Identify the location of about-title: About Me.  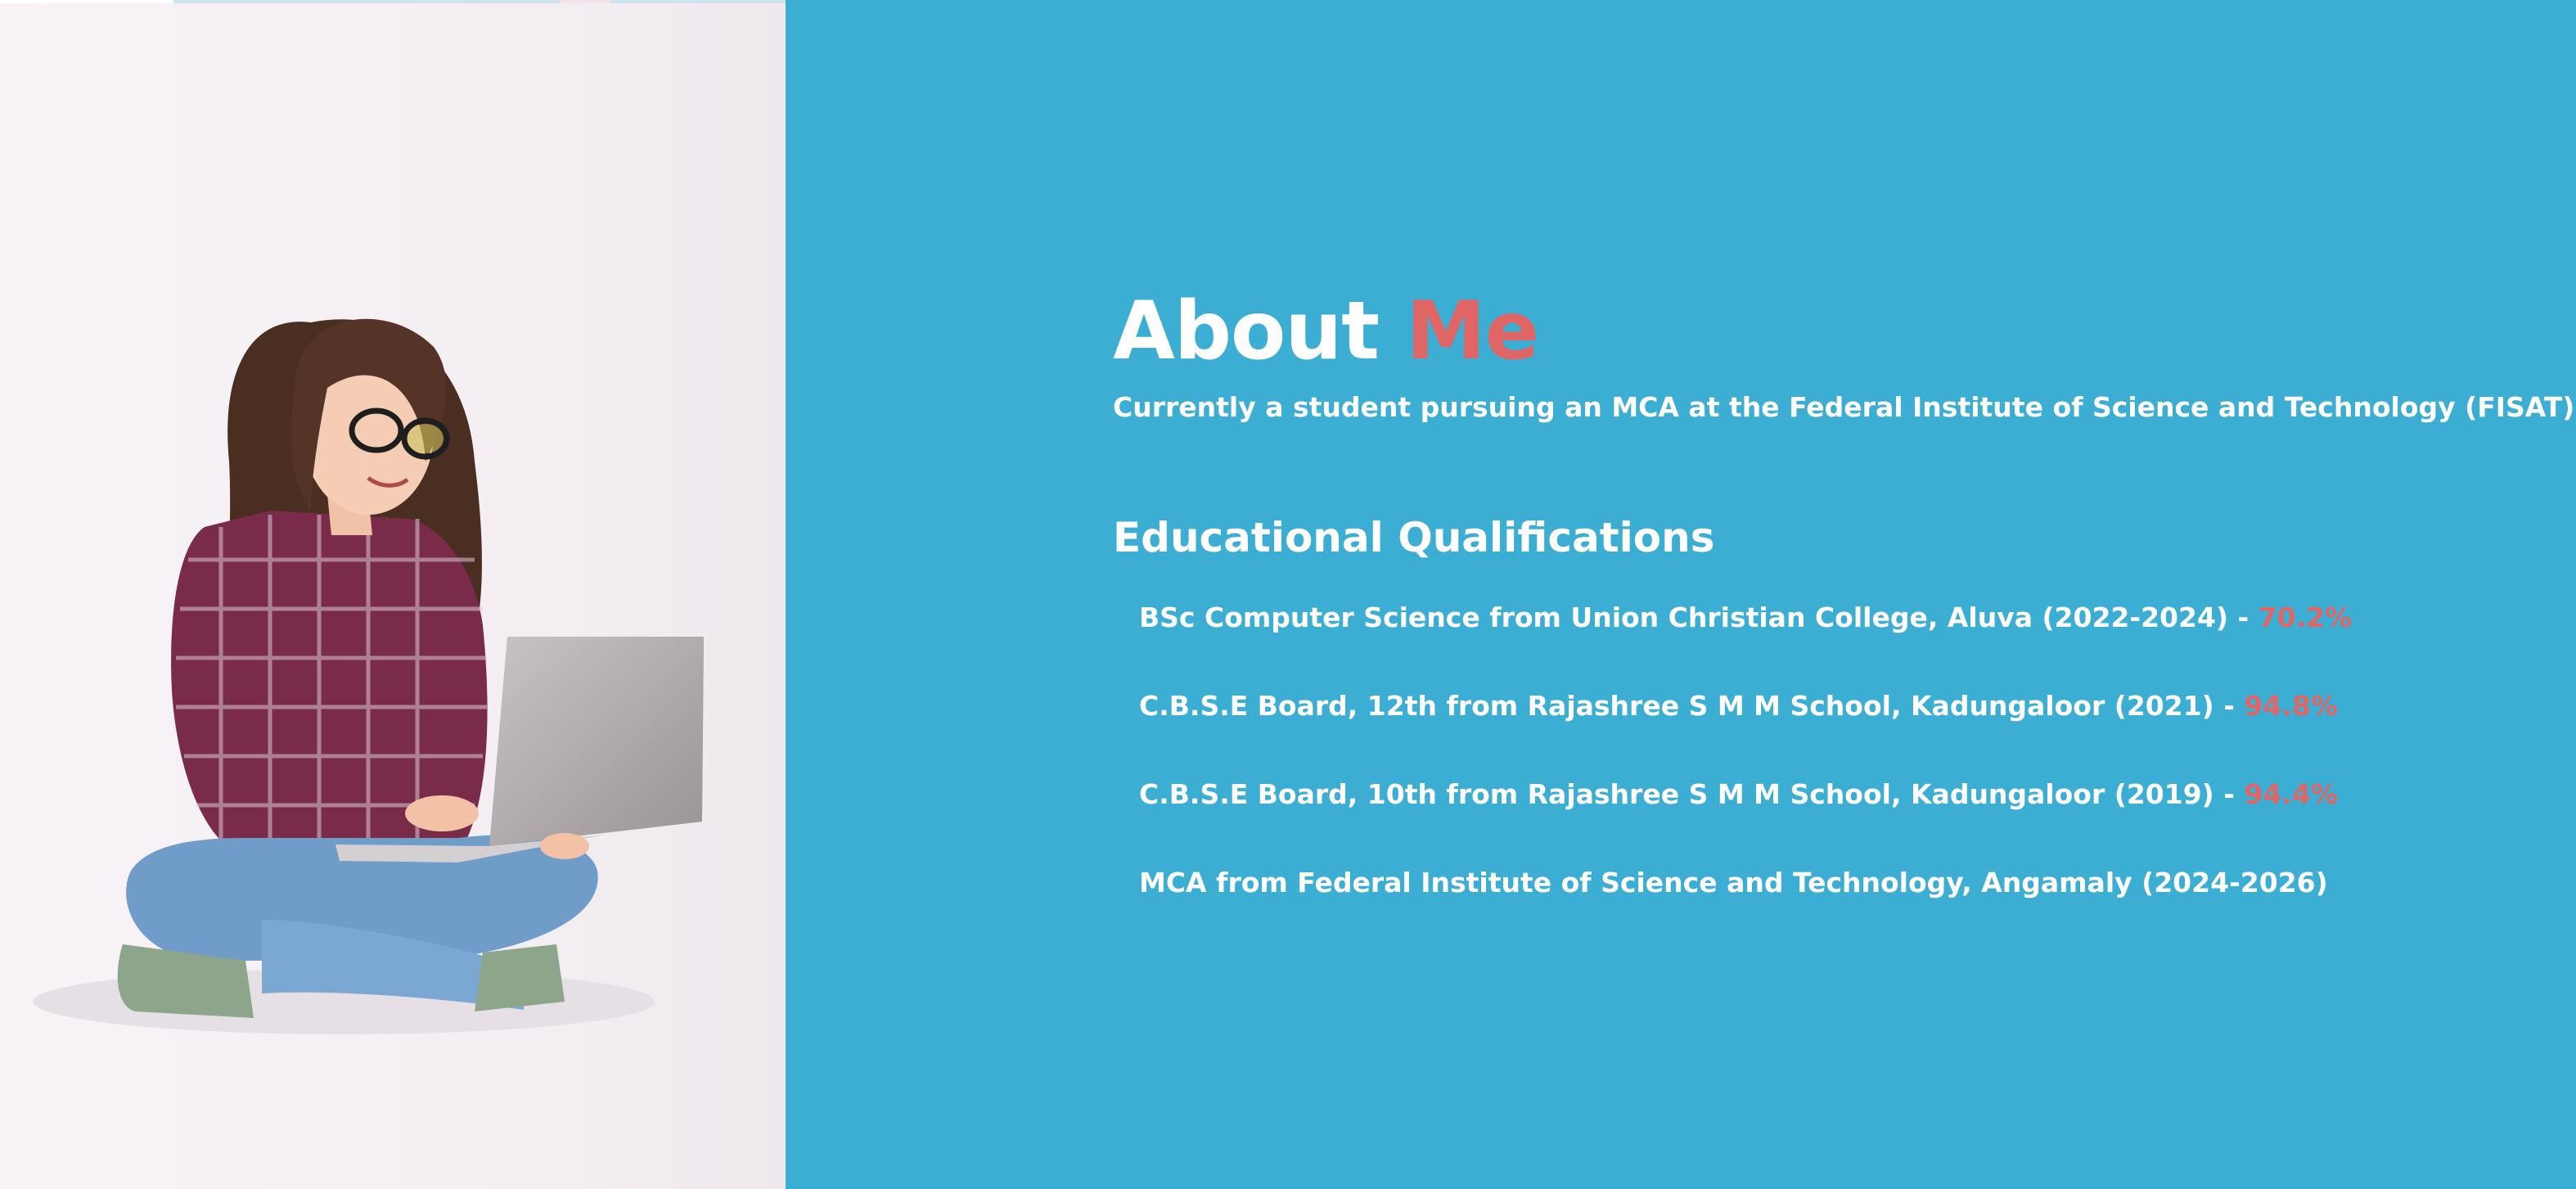
(1326, 331).